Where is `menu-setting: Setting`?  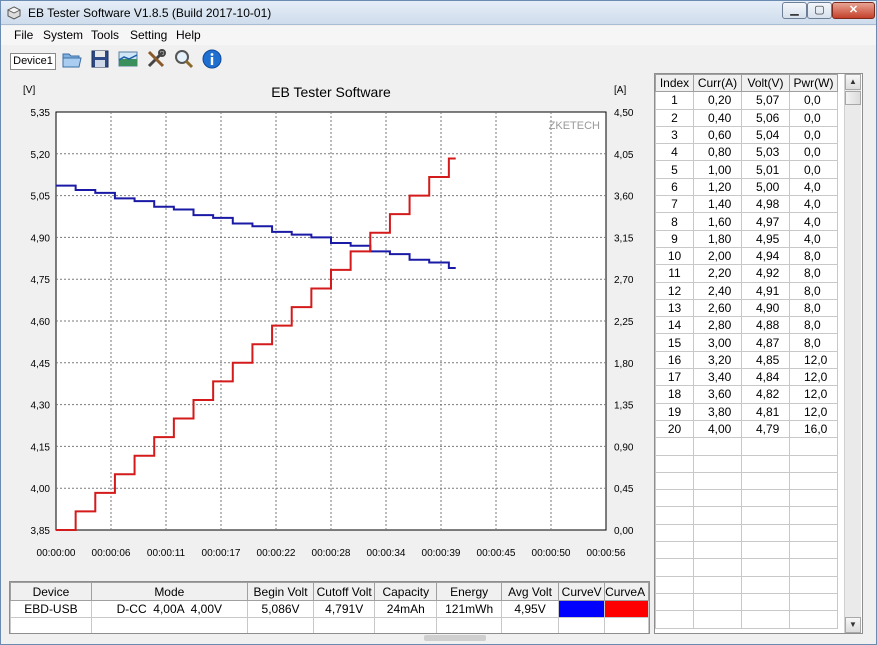 menu-setting: Setting is located at coordinates (148, 35).